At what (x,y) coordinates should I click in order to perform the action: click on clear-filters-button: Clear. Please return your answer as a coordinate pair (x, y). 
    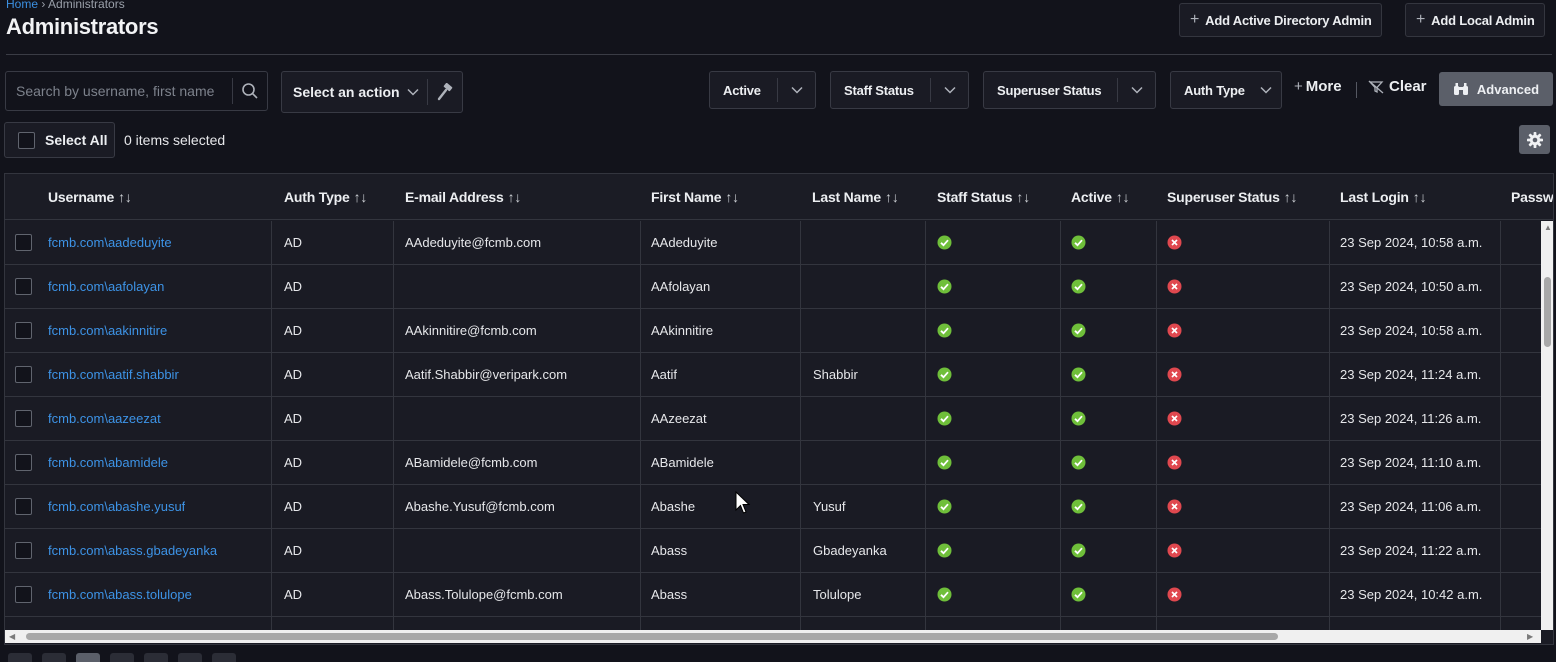
    Looking at the image, I should click on (1397, 86).